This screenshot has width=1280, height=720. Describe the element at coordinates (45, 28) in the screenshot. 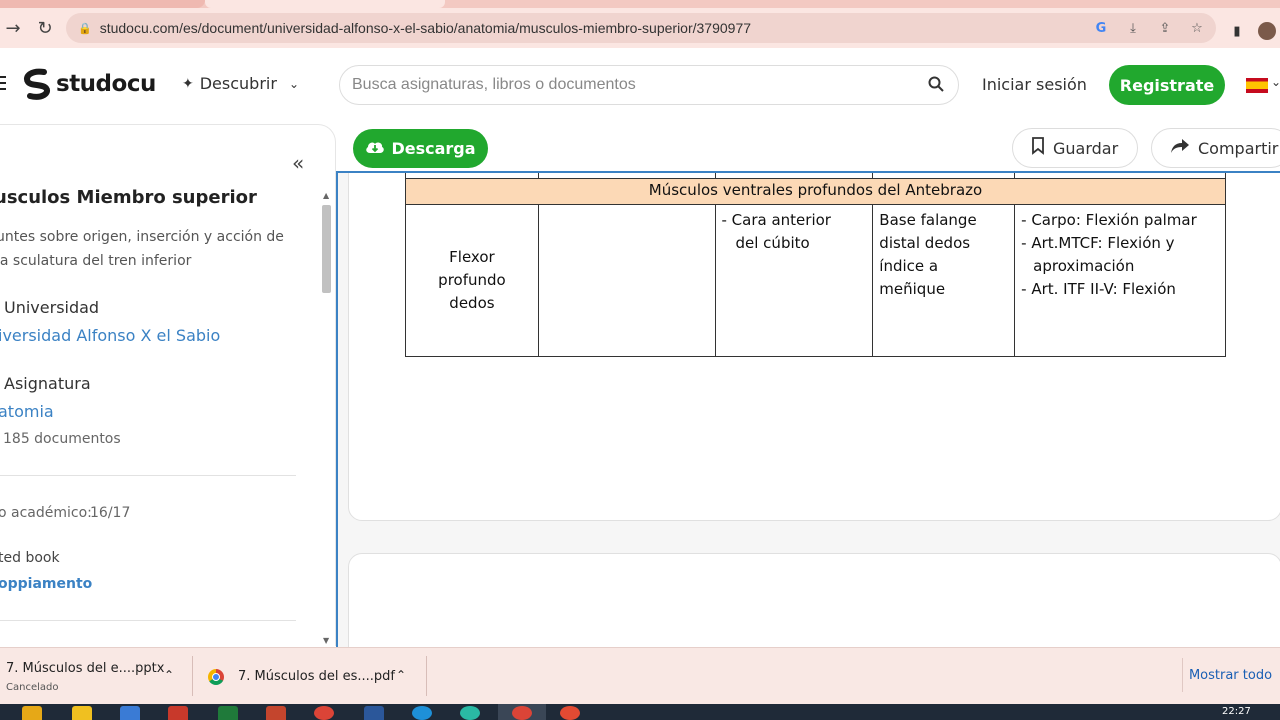

I see `reload-icon: ↻` at that location.